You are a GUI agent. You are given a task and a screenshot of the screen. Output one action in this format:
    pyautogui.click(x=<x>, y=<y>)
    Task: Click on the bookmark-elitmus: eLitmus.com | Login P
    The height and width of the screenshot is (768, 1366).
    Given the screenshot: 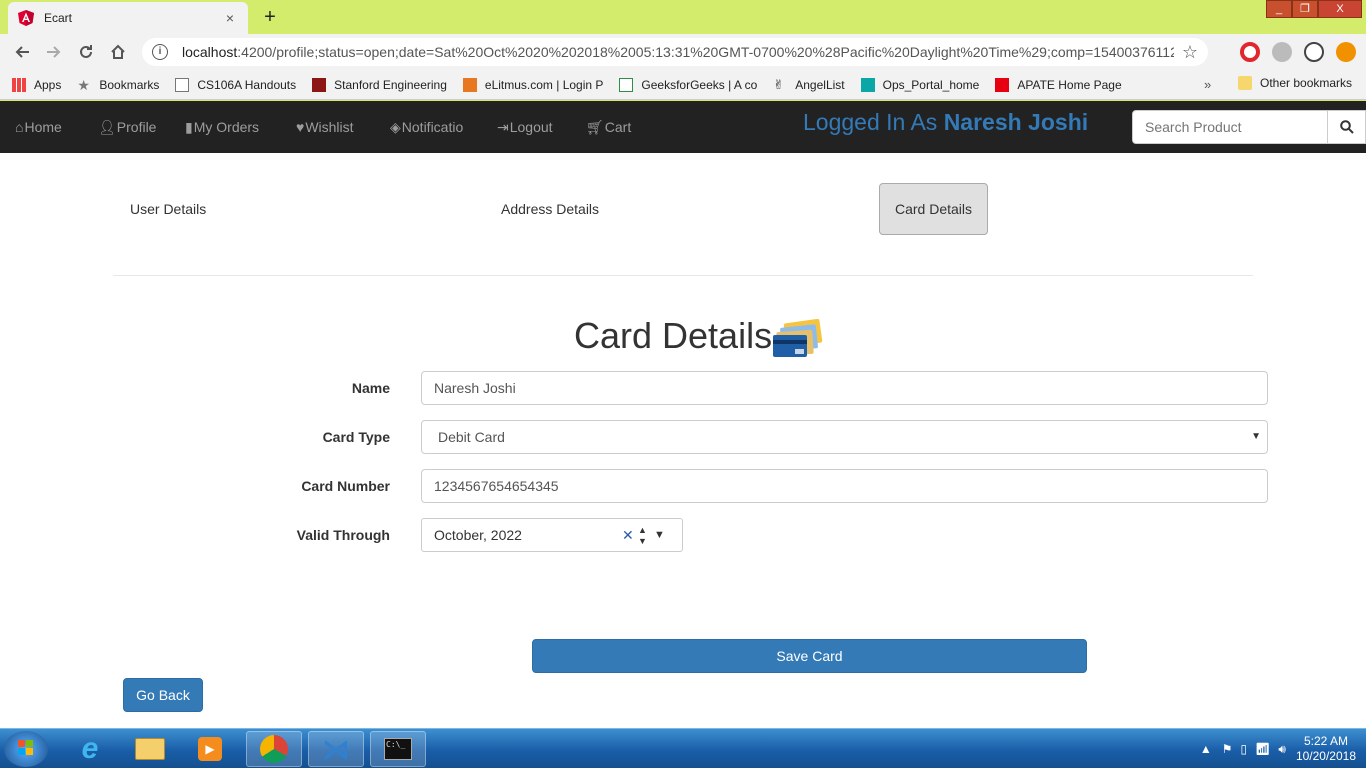 What is the action you would take?
    pyautogui.click(x=532, y=84)
    